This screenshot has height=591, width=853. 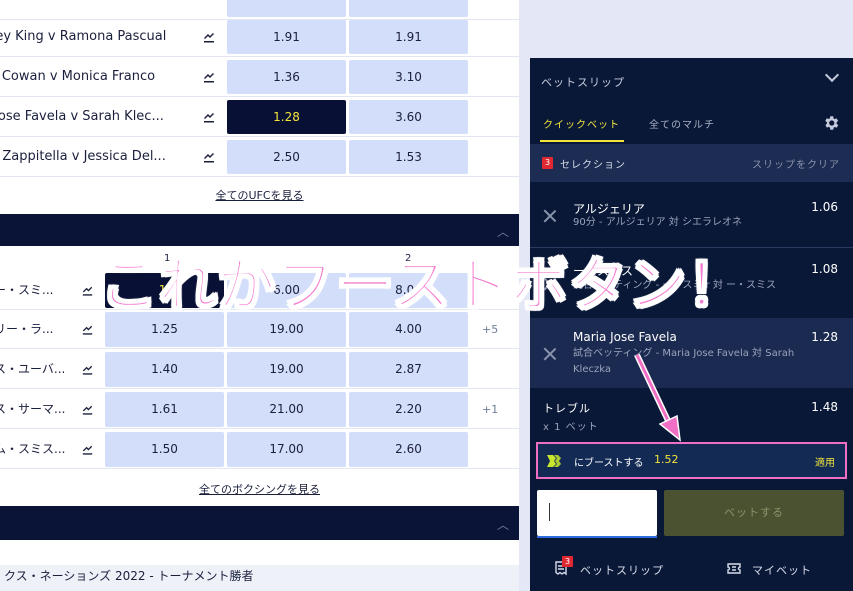 I want to click on odds-button-2: 2.87, so click(x=408, y=369).